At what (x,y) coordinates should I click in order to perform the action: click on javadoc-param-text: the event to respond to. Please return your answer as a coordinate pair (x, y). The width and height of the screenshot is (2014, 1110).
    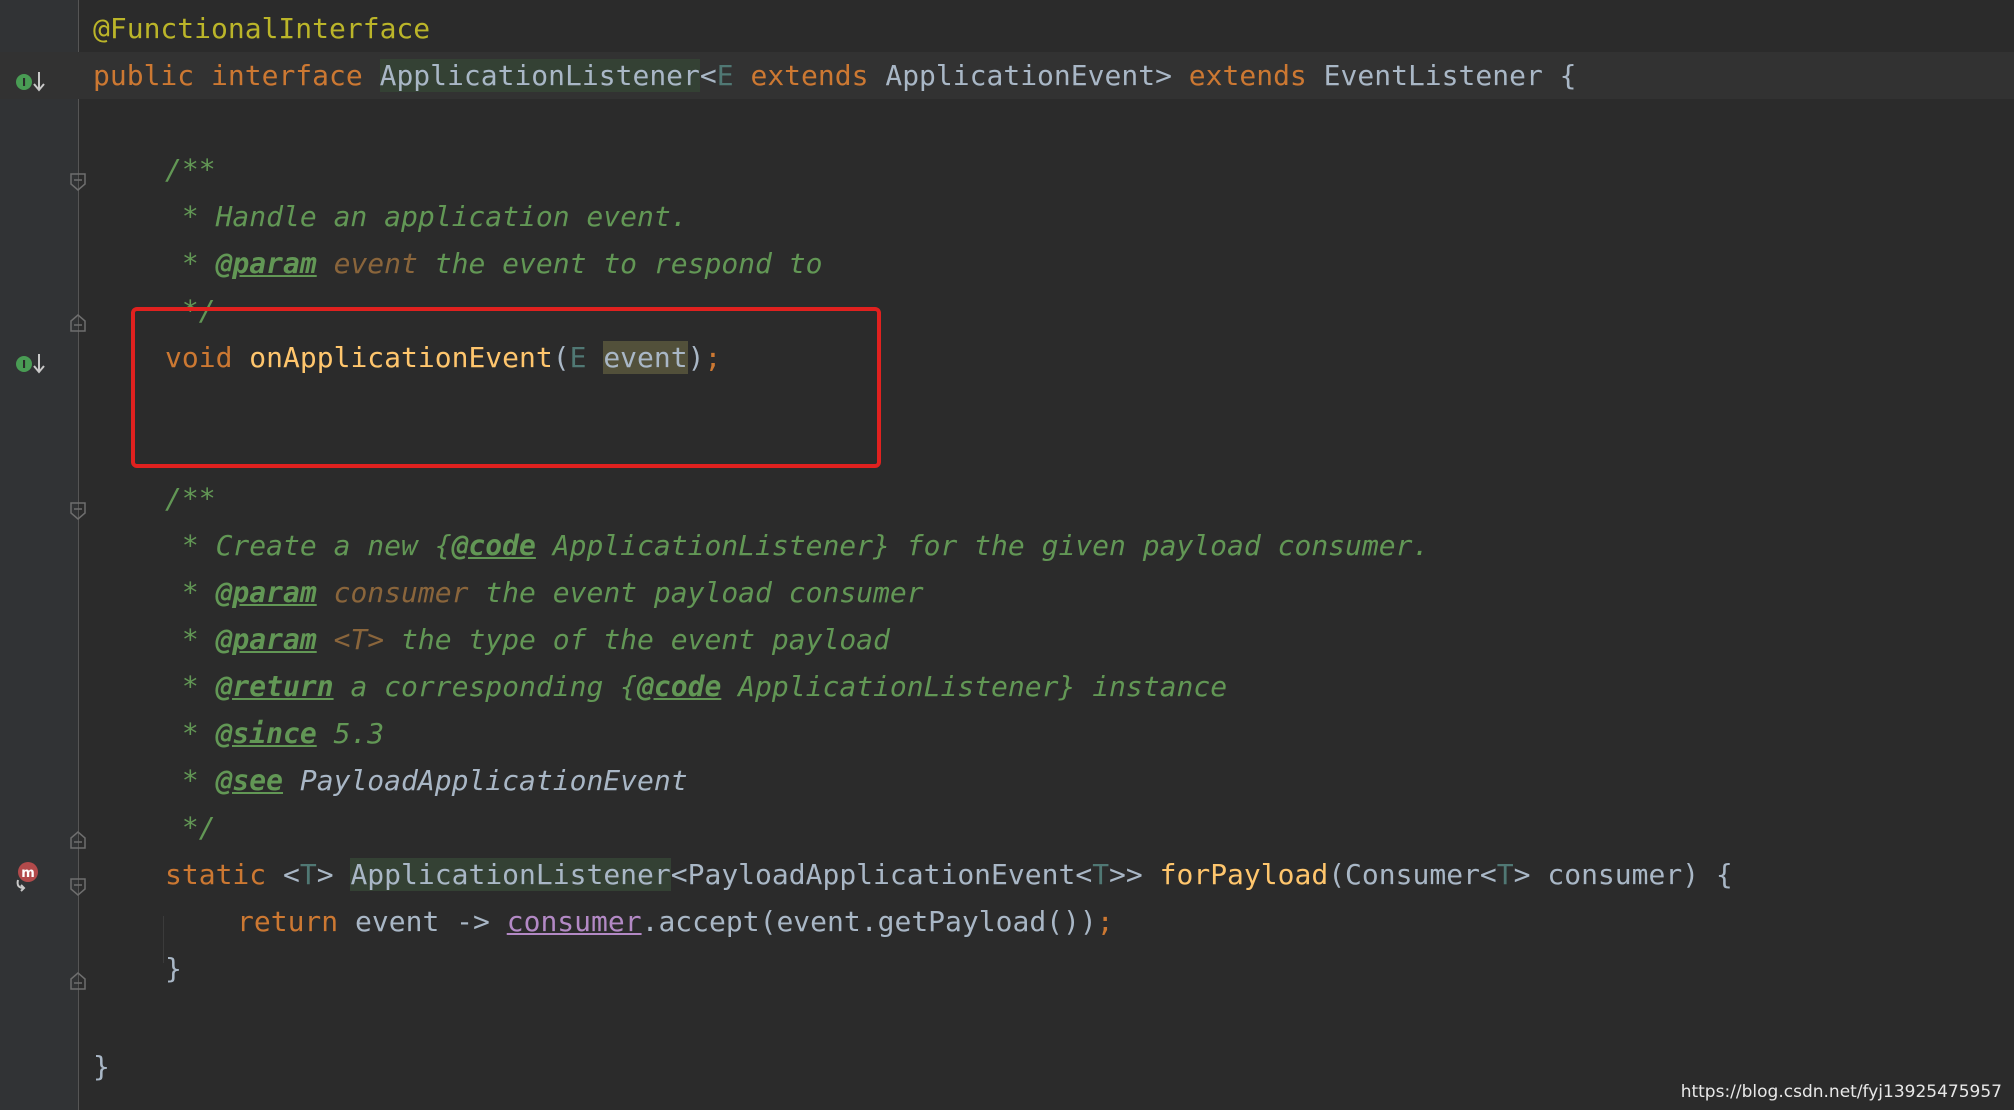
    Looking at the image, I should click on (620, 263).